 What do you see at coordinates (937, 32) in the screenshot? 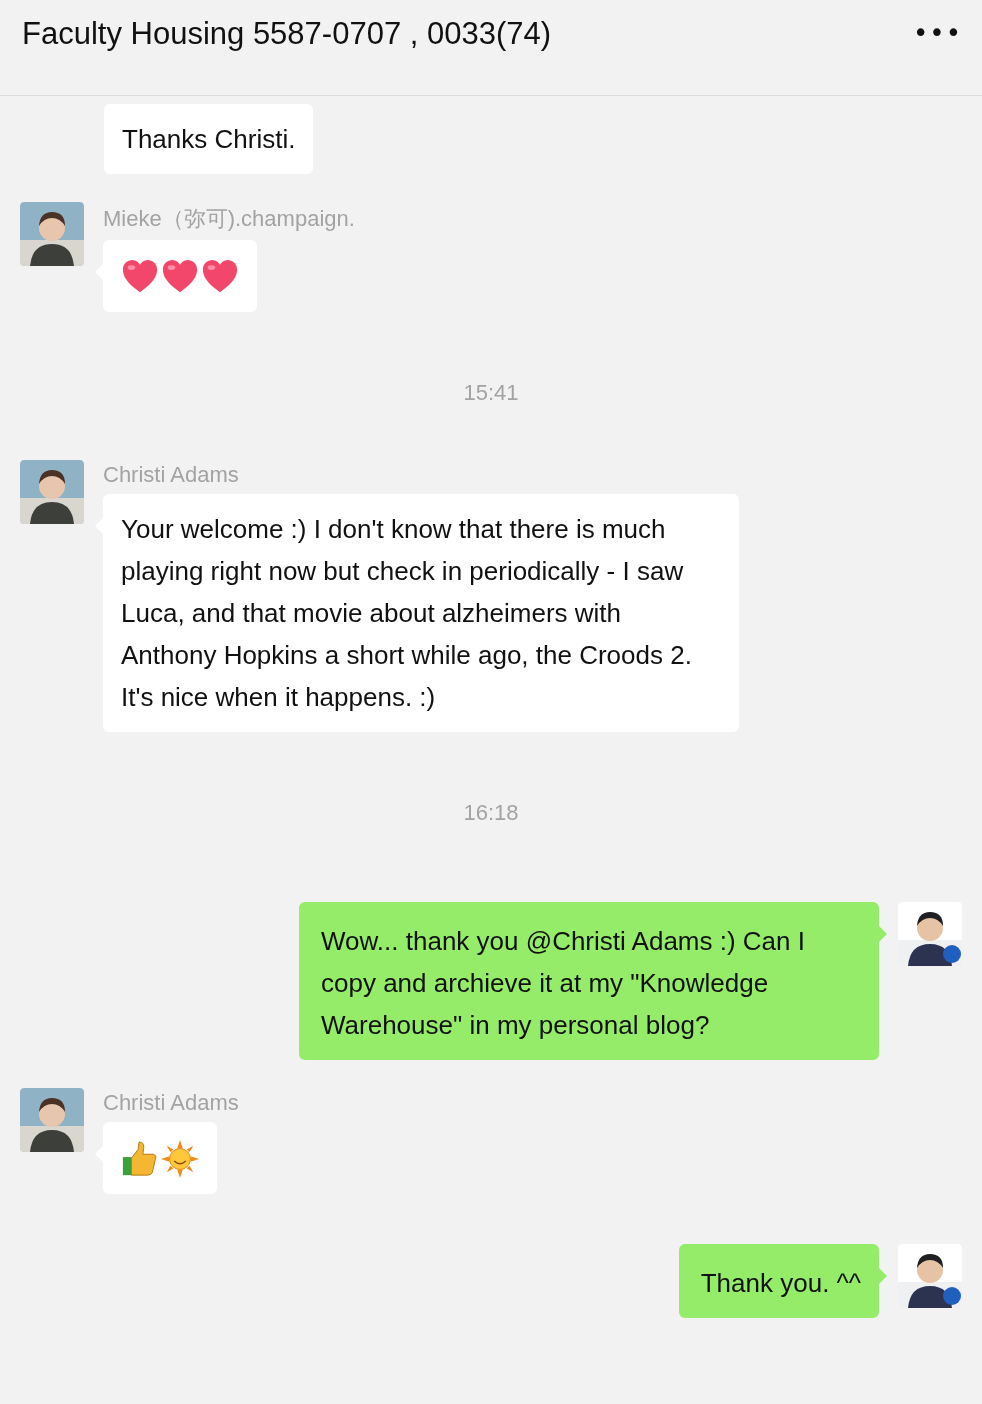
I see `more-menu-button: •••` at bounding box center [937, 32].